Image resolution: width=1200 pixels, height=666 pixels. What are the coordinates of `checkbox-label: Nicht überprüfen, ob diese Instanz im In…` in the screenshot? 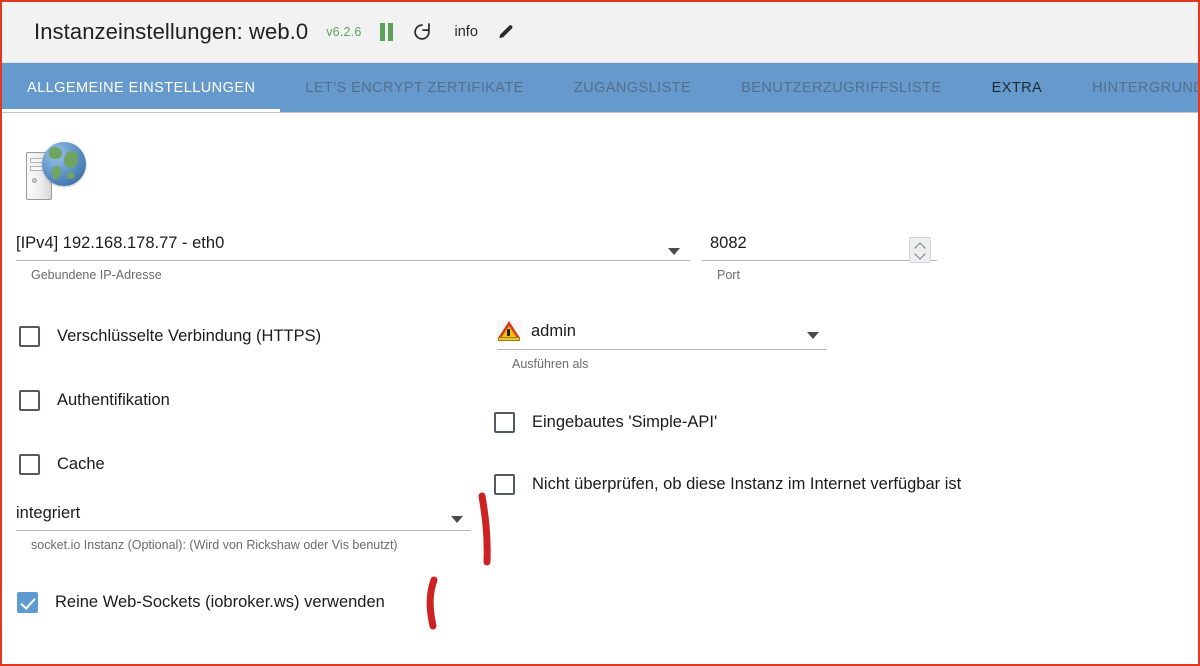 It's located at (747, 484).